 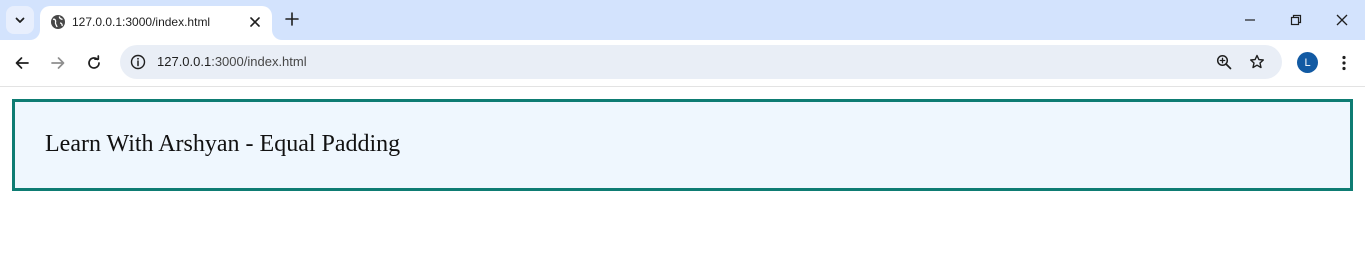 I want to click on chevron-down-icon, so click(x=20, y=20).